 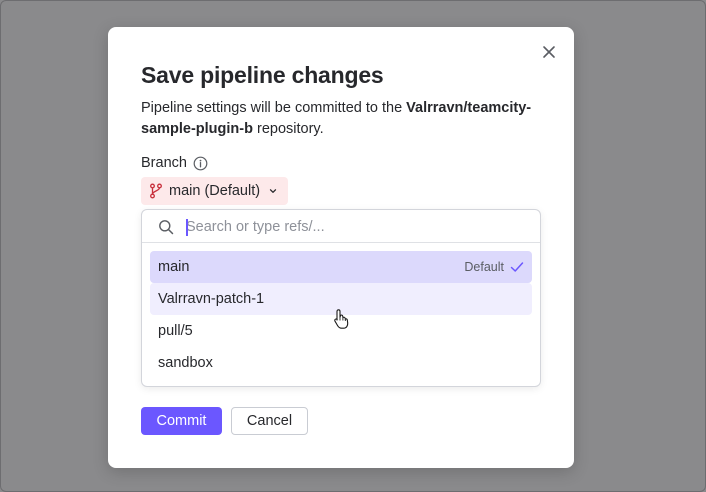 What do you see at coordinates (341, 363) in the screenshot?
I see `branch-option-sandbox: sandbox` at bounding box center [341, 363].